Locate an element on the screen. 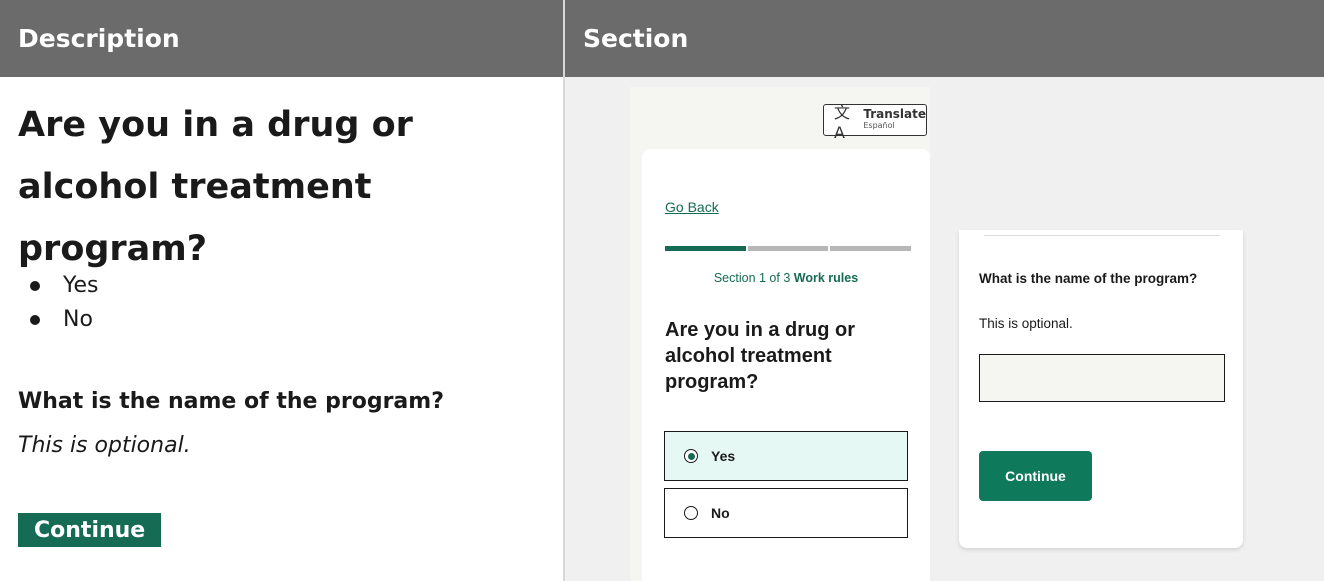  program-optional-note: This is optional. is located at coordinates (1026, 323).